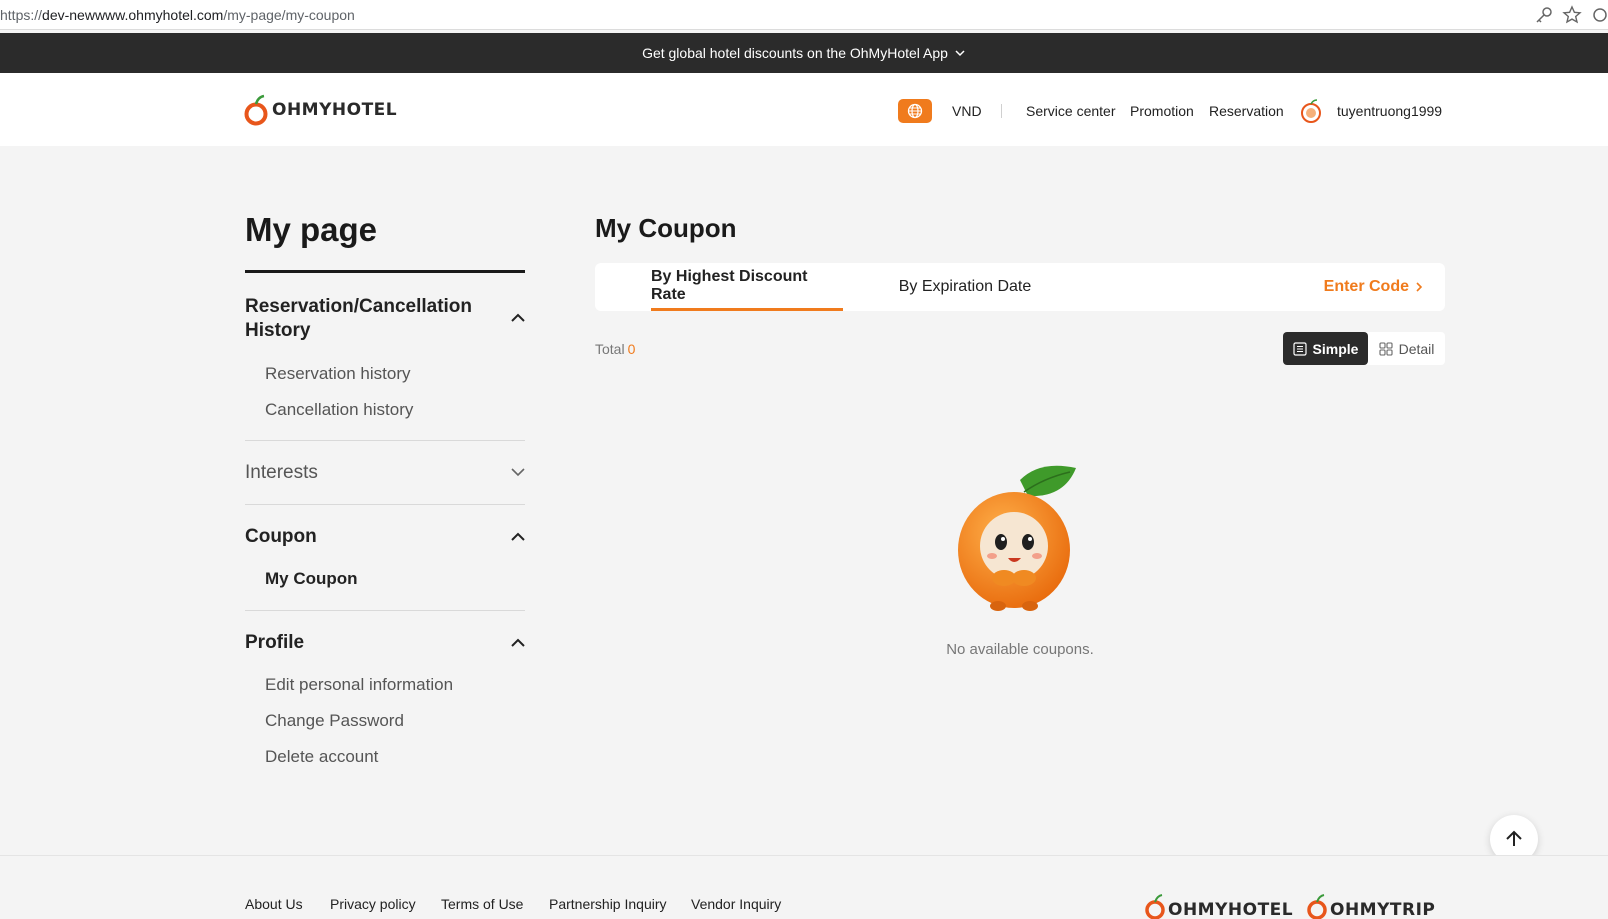 This screenshot has height=919, width=1608. I want to click on main-title: My Coupon, so click(666, 228).